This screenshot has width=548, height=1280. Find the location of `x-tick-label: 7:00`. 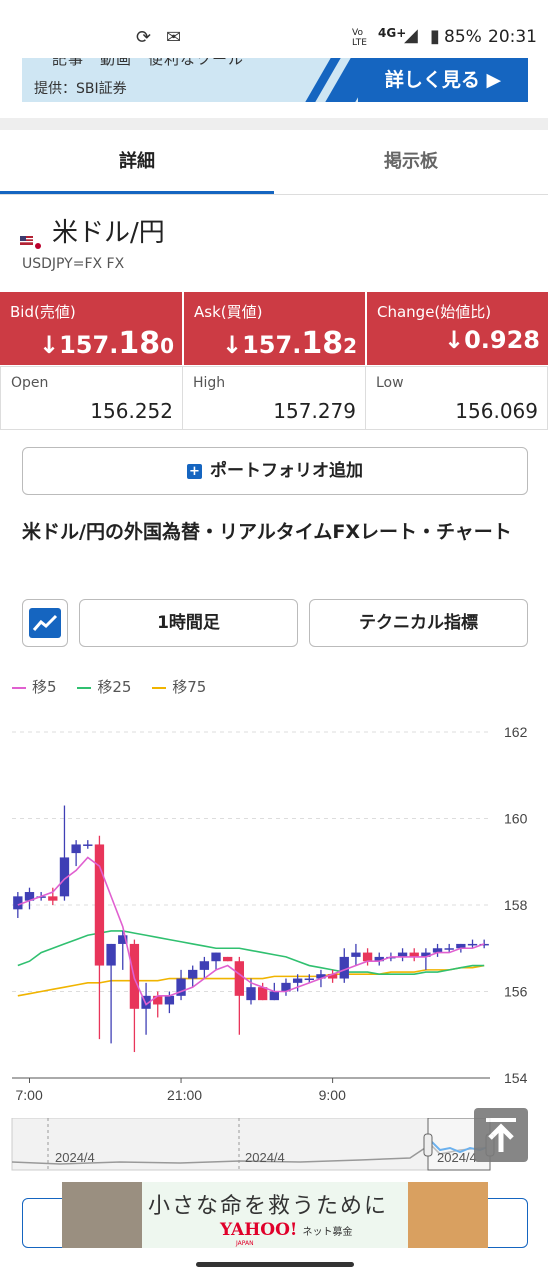

x-tick-label: 7:00 is located at coordinates (28, 1095).